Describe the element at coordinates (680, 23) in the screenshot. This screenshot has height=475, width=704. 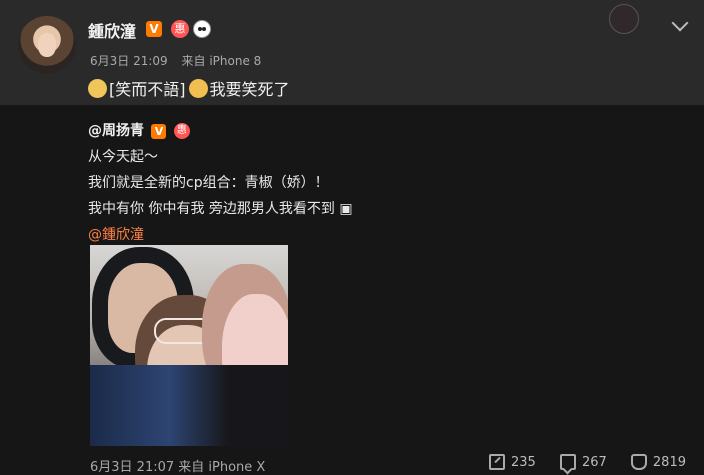
I see `chevron-down-icon` at that location.